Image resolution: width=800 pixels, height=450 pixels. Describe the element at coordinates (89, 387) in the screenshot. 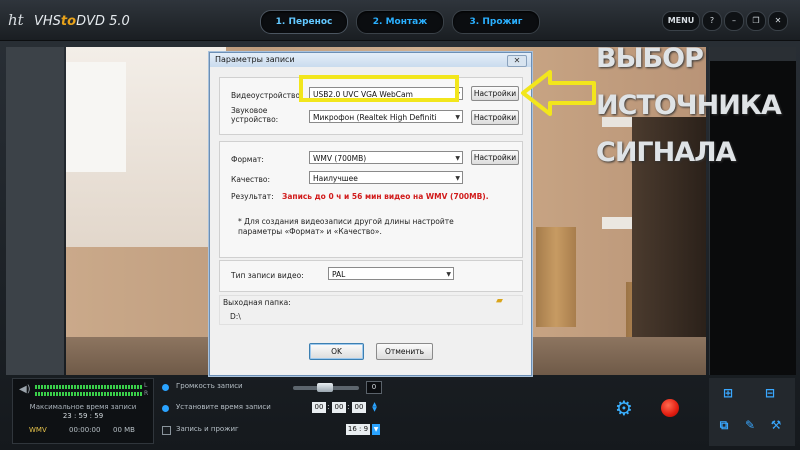

I see `level-meter-left` at that location.